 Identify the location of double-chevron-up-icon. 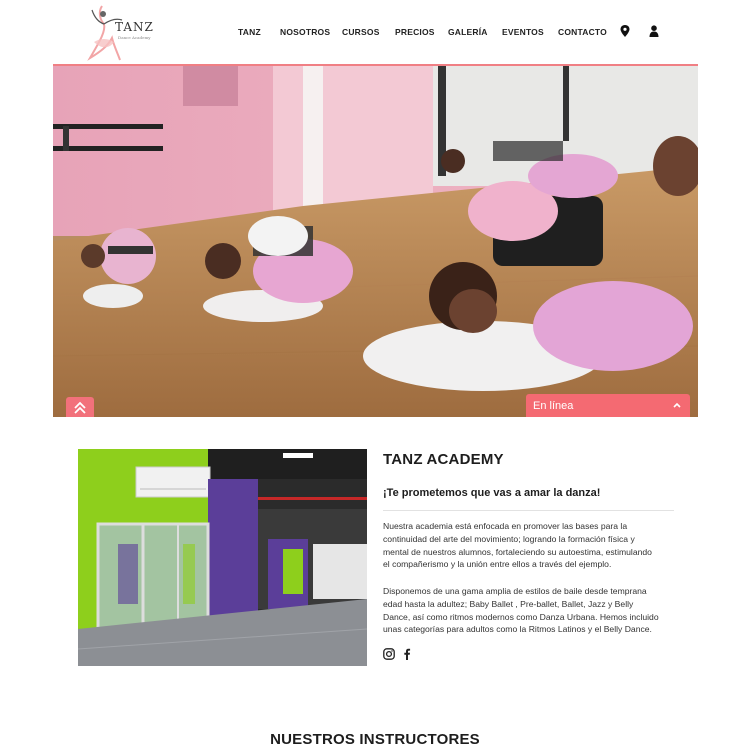
(80, 407).